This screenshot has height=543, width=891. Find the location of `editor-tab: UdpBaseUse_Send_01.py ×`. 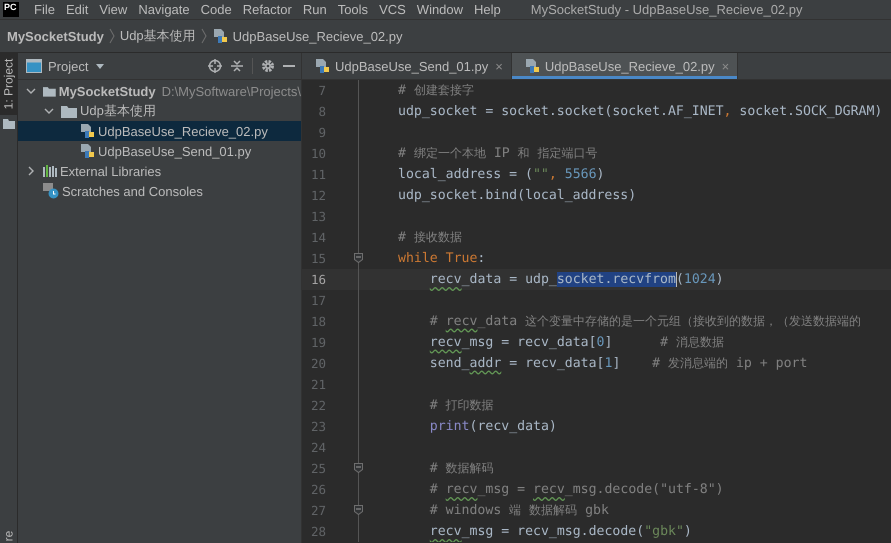

editor-tab: UdpBaseUse_Send_01.py × is located at coordinates (407, 66).